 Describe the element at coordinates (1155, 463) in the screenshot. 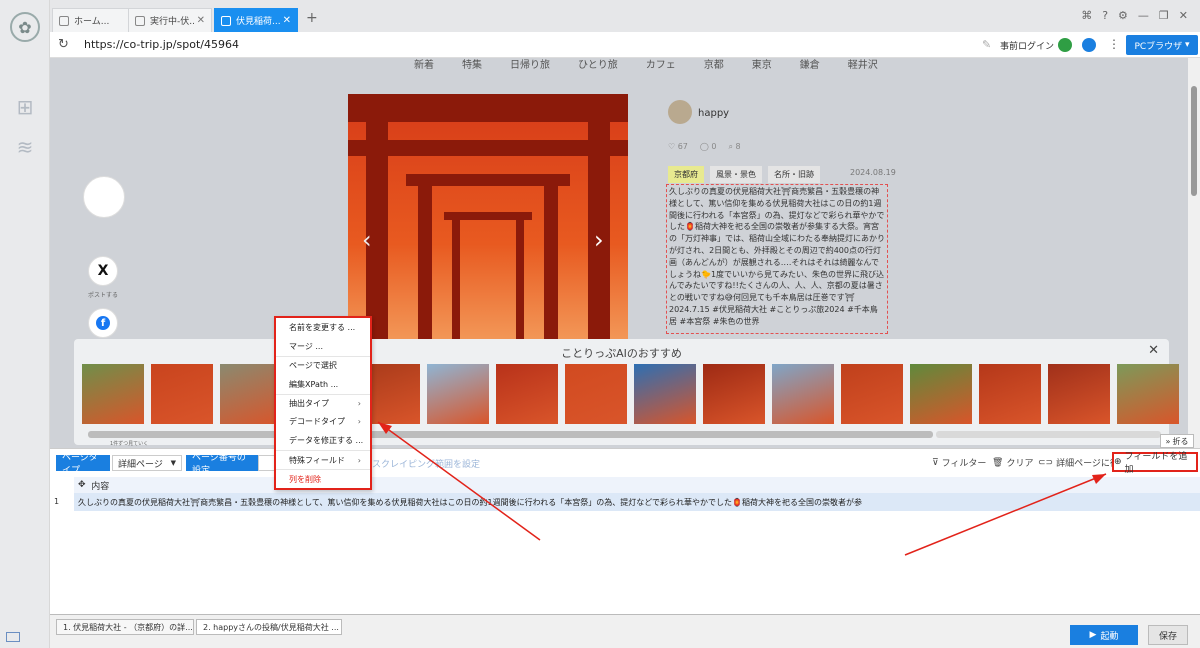

I see `add-field-button: ⊕ フィールドを追加` at that location.